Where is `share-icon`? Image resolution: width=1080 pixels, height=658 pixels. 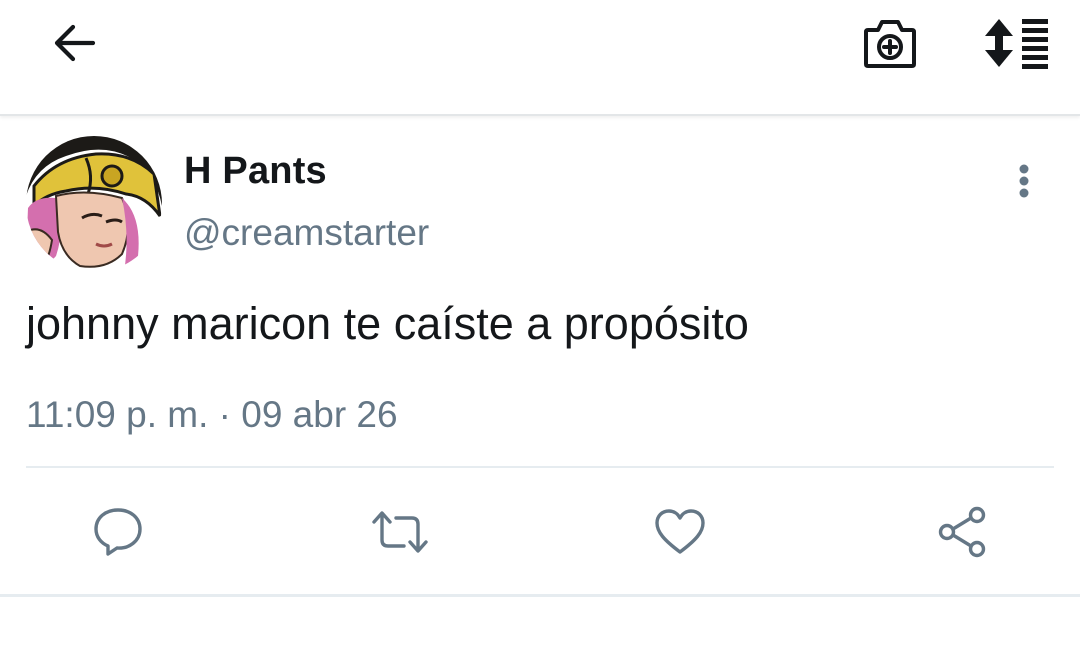
share-icon is located at coordinates (962, 532).